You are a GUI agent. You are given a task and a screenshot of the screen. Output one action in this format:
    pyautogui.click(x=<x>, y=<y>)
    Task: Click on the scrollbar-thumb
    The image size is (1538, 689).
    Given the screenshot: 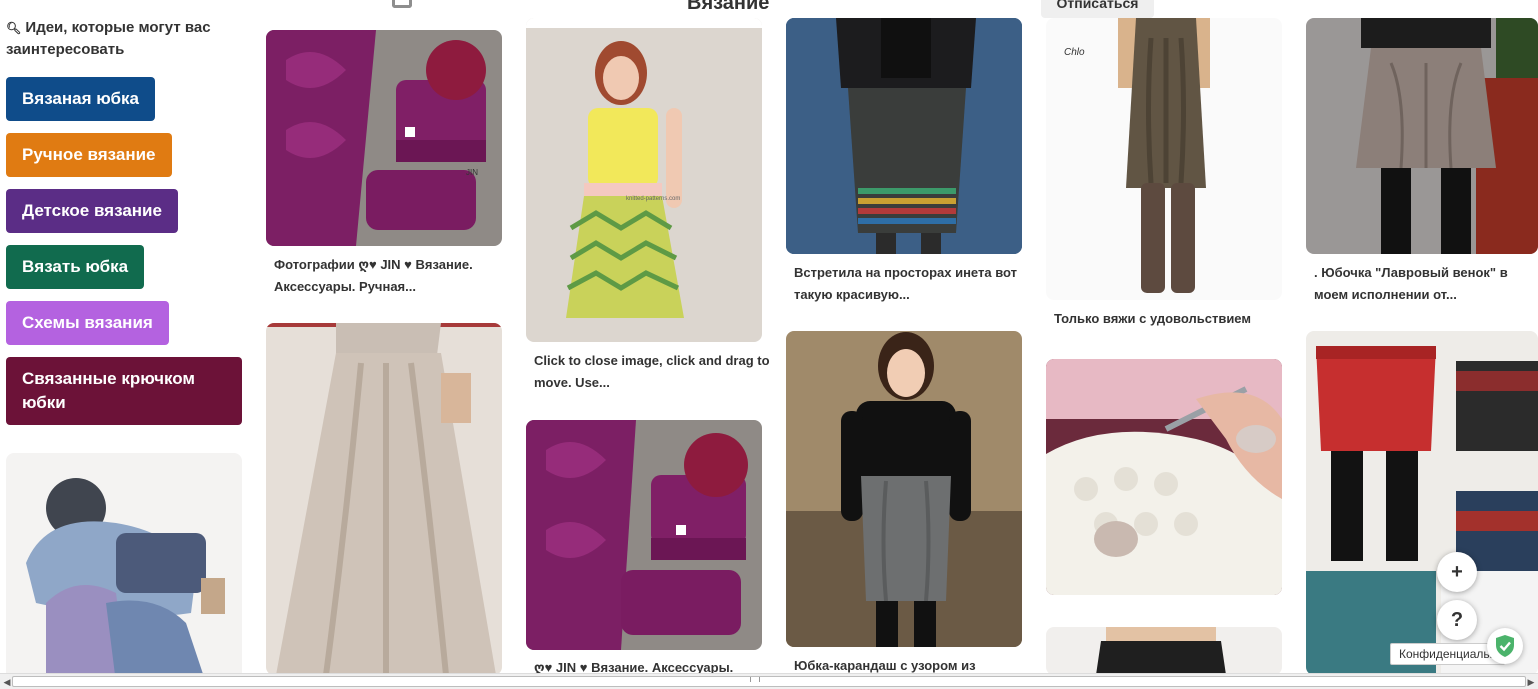 What is the action you would take?
    pyautogui.click(x=769, y=681)
    